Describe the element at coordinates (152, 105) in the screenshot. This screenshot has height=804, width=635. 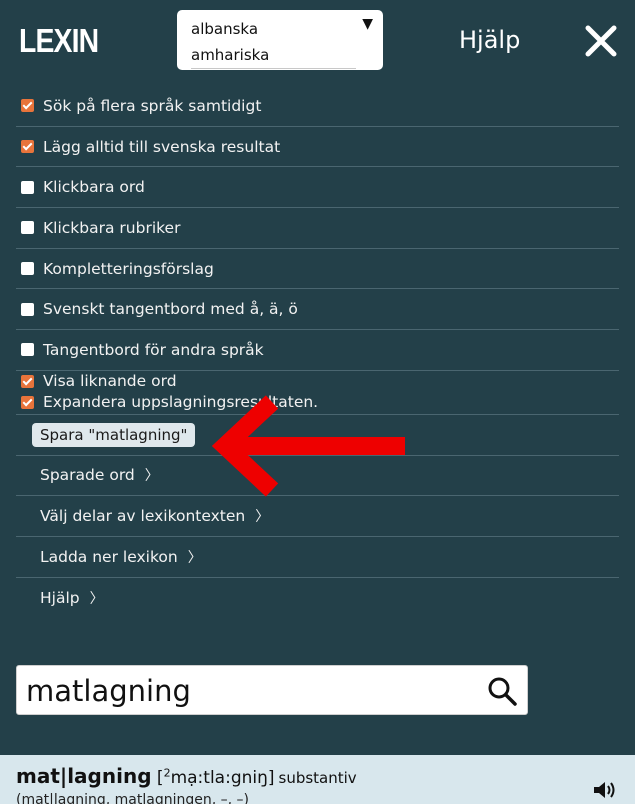
I see `option-label: Sök på flera språk samtidigt` at that location.